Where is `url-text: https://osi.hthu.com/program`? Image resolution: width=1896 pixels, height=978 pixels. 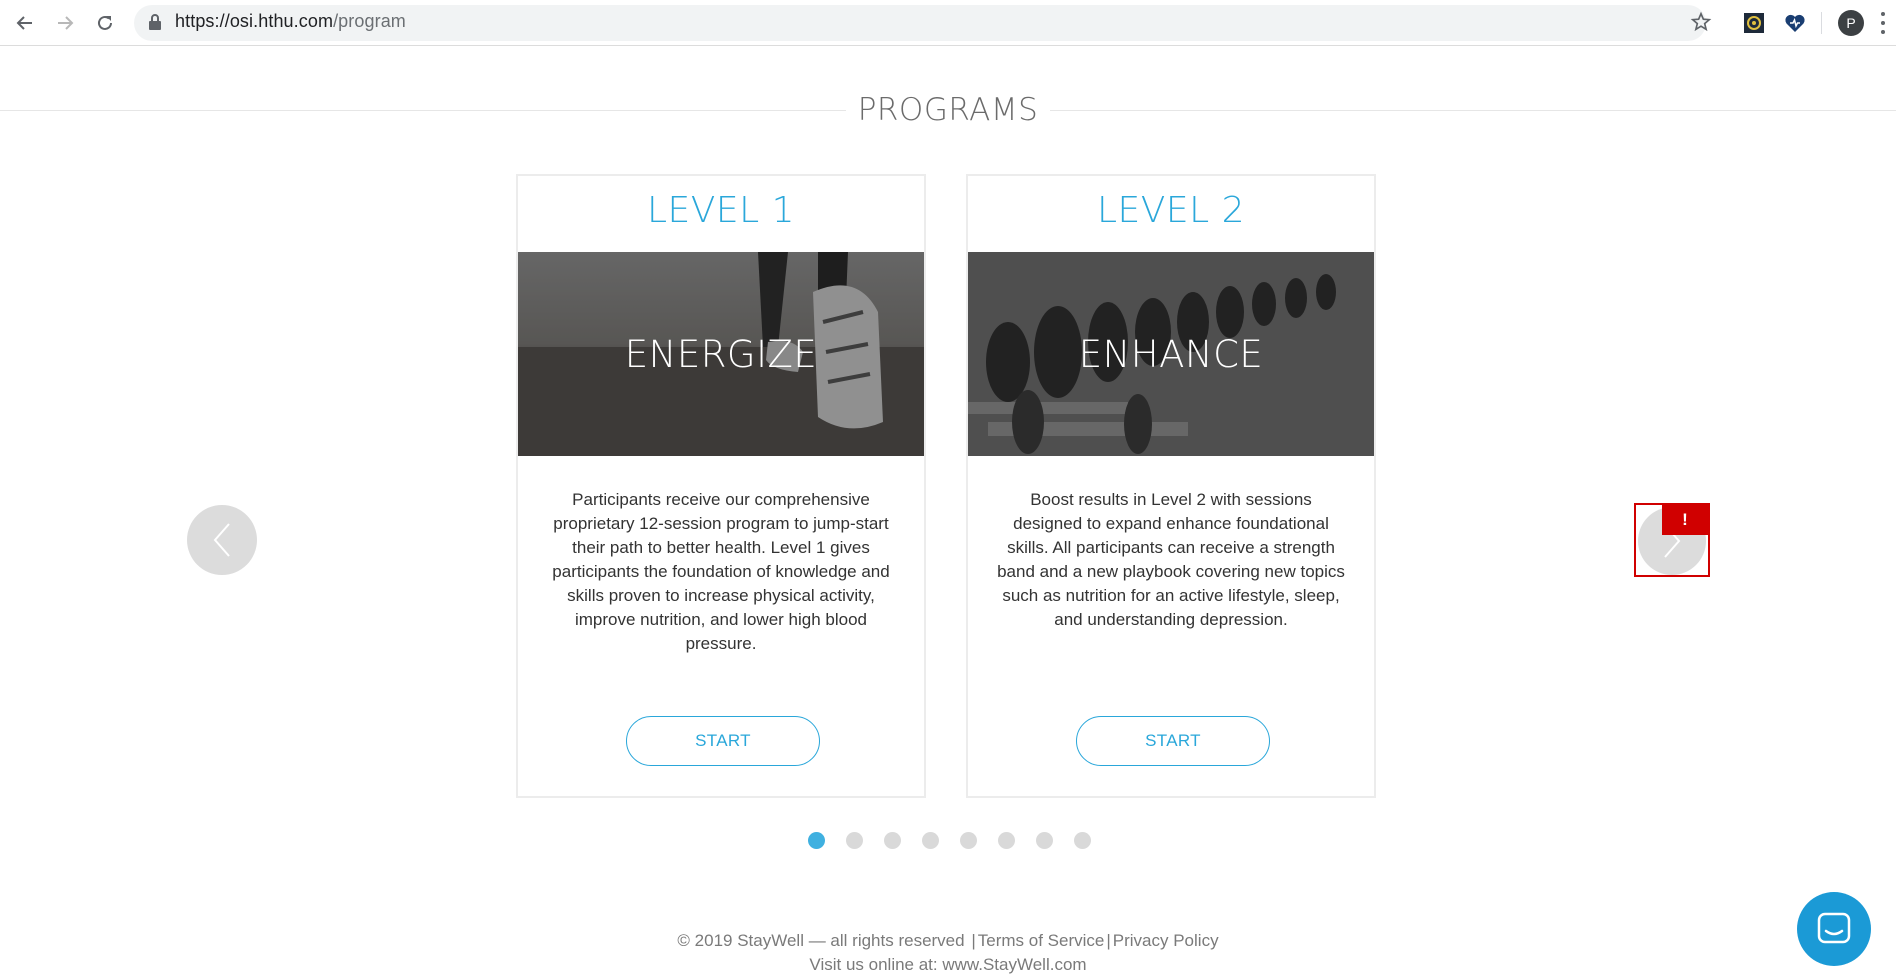 url-text: https://osi.hthu.com/program is located at coordinates (290, 21).